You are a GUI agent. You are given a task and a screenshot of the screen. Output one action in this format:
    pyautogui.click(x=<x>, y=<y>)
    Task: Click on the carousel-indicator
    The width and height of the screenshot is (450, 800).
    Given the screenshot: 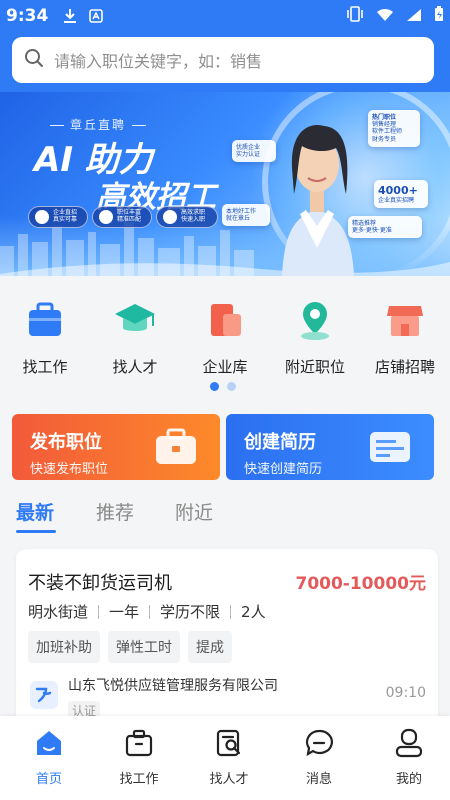 What is the action you would take?
    pyautogui.click(x=223, y=386)
    